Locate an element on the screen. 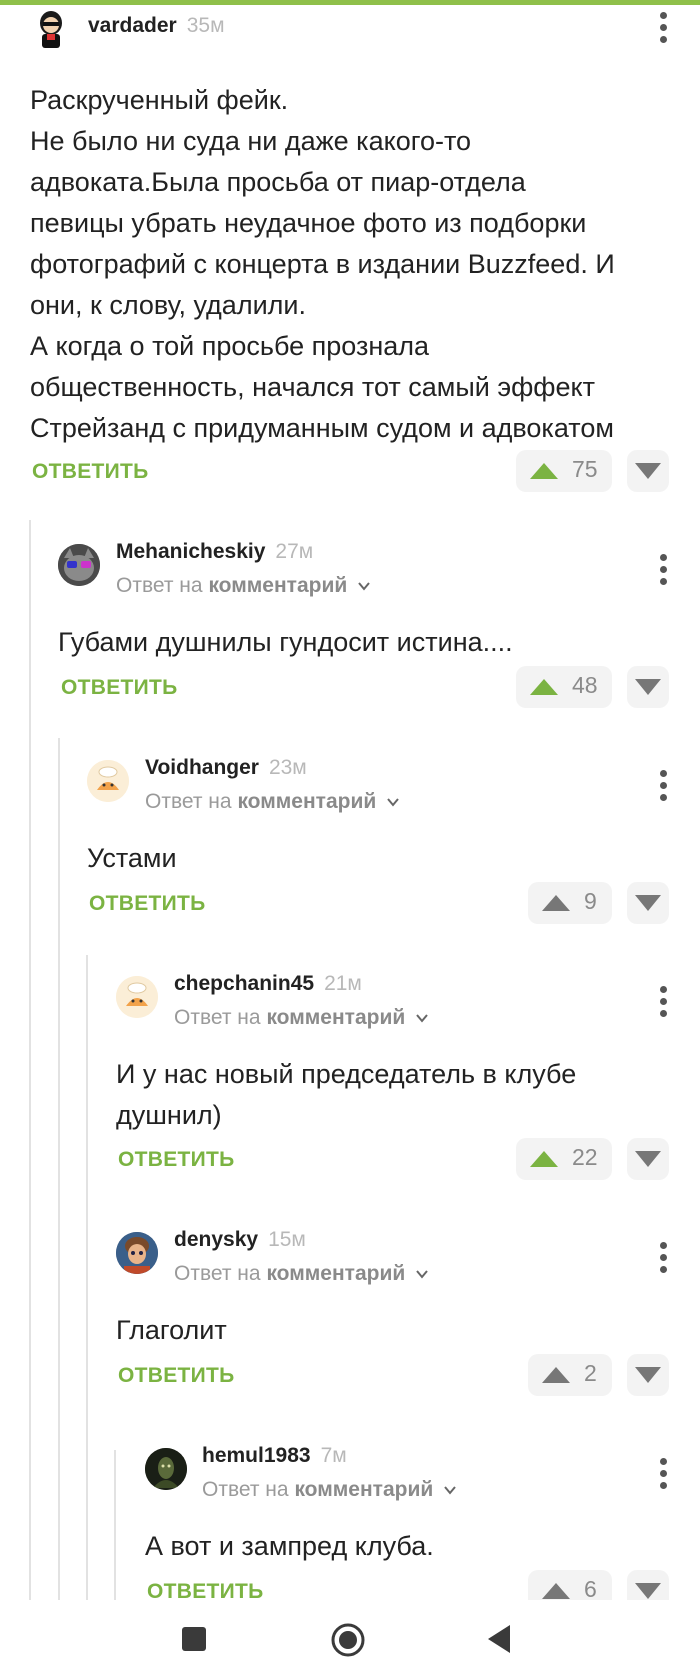 The height and width of the screenshot is (1680, 700). comment-line: Не было ни суда ни даже какого-то is located at coordinates (251, 141).